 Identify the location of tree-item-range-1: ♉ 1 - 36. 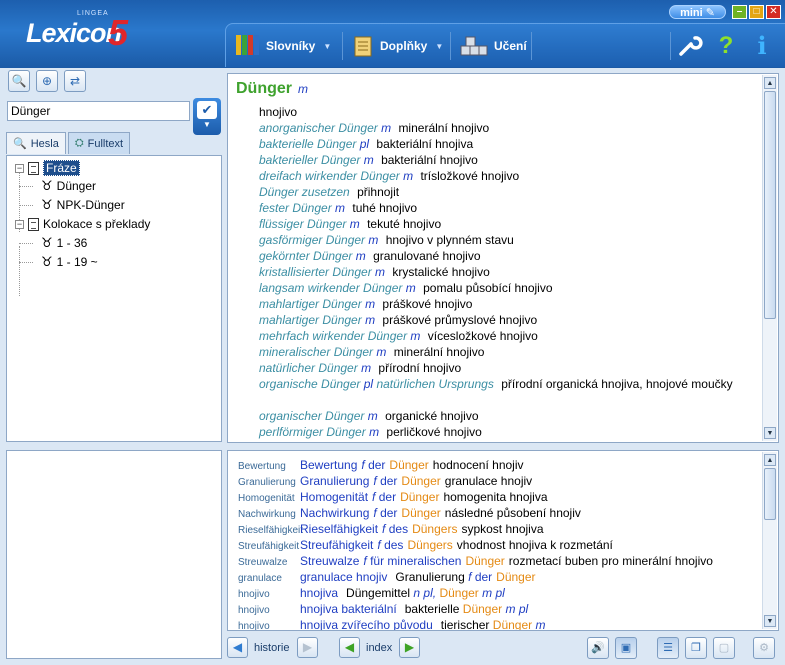
(64, 243).